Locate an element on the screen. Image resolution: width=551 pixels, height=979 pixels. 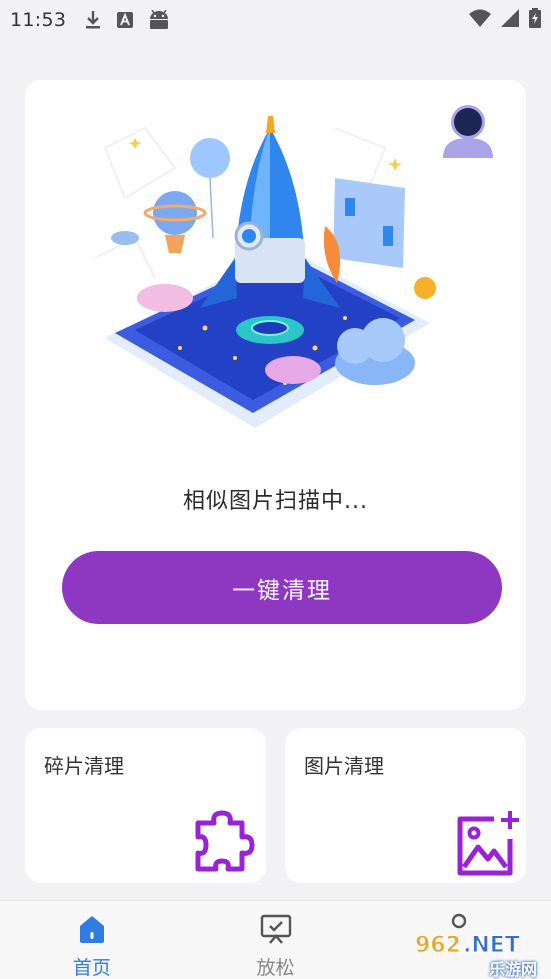
monitor-check-icon is located at coordinates (276, 929).